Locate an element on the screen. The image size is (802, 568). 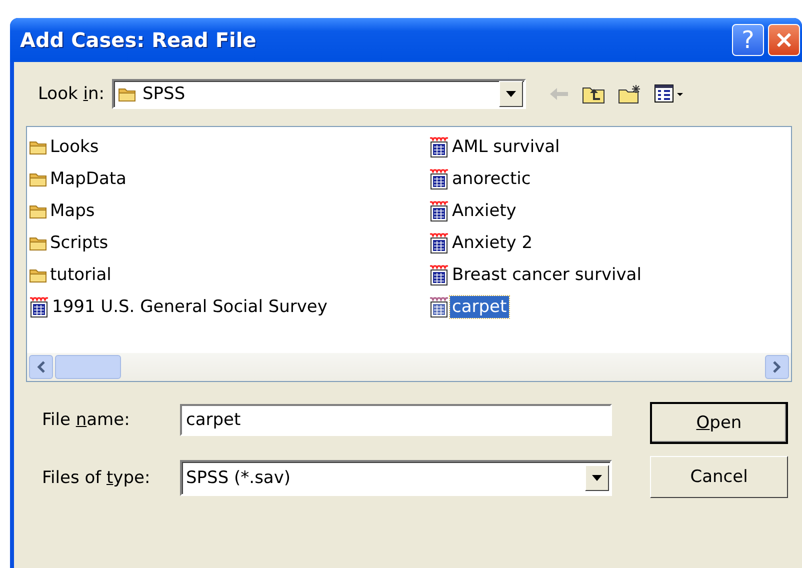
file-item: Anxiety 2 is located at coordinates (492, 243).